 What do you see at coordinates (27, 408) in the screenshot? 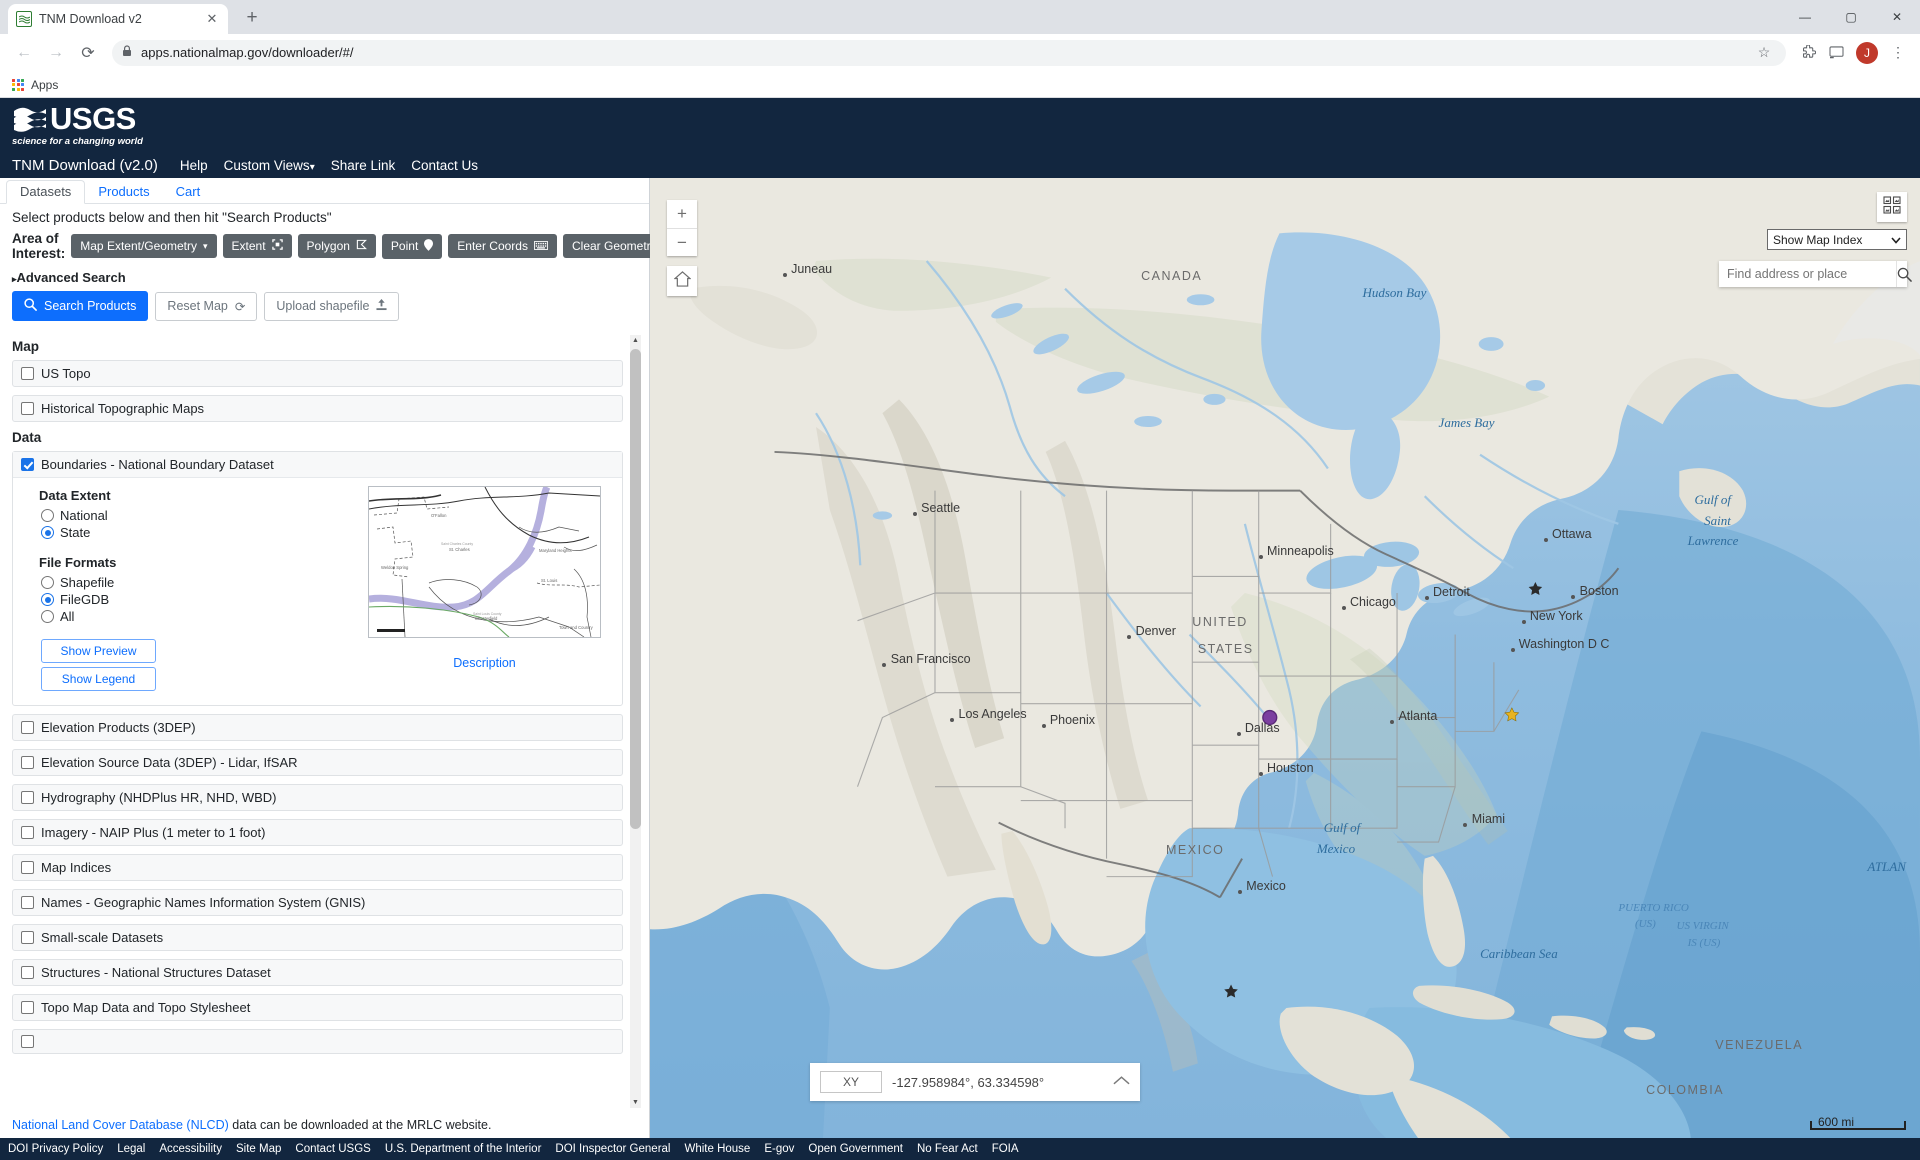
I see `checkbox-historical-topographic-maps` at bounding box center [27, 408].